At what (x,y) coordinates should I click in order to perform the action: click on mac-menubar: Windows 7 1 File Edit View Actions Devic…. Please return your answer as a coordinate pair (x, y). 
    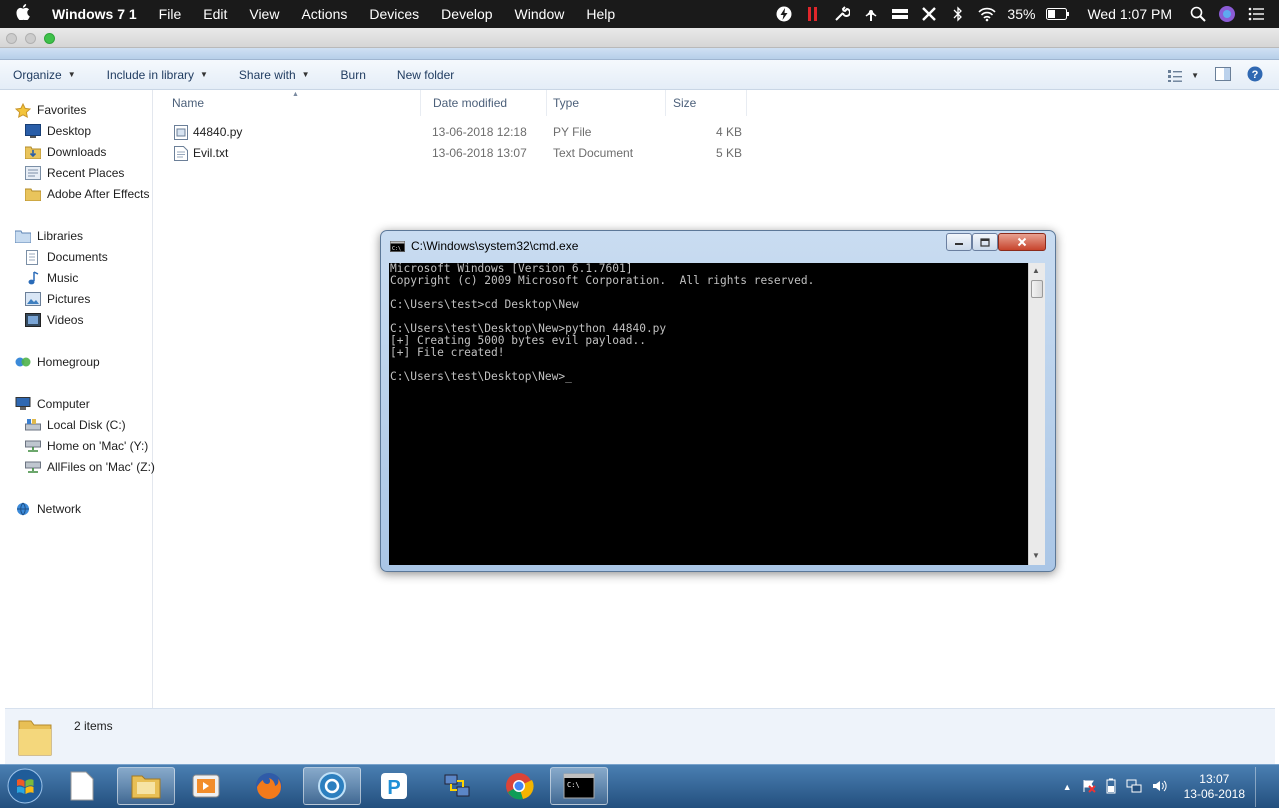
    Looking at the image, I should click on (639, 14).